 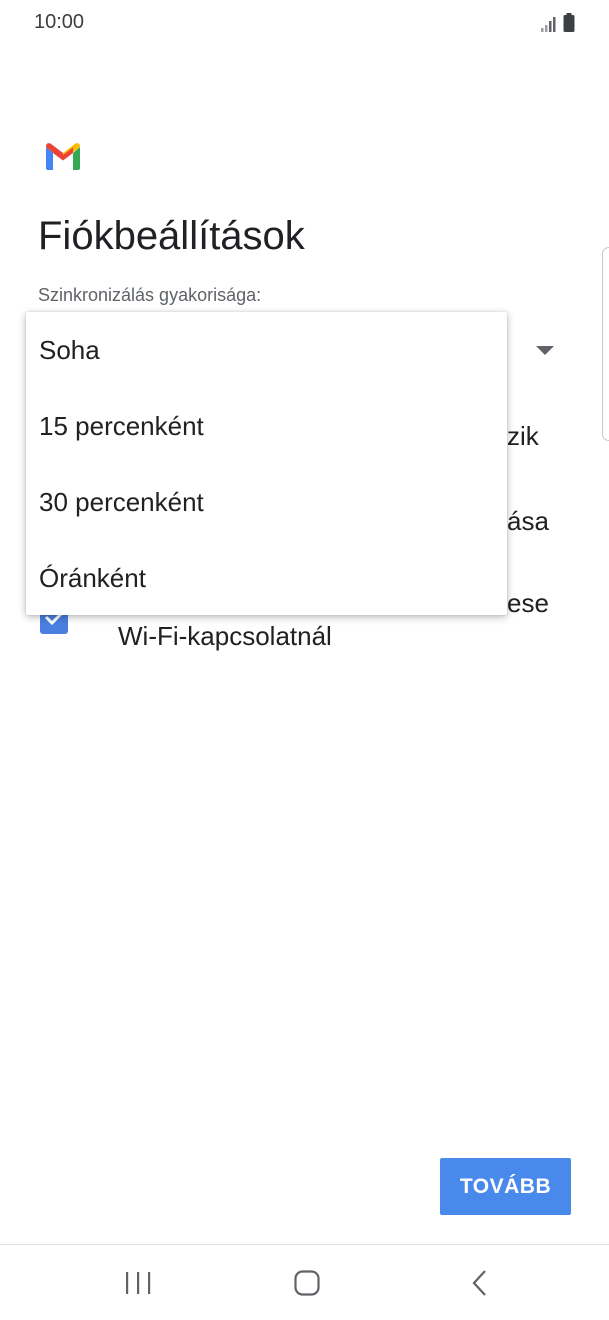 What do you see at coordinates (304, 23) in the screenshot?
I see `status-bar: 10:00` at bounding box center [304, 23].